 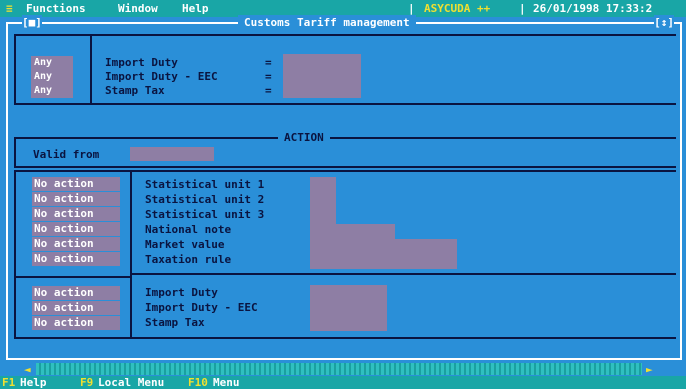 What do you see at coordinates (172, 154) in the screenshot?
I see `valid-from-field` at bounding box center [172, 154].